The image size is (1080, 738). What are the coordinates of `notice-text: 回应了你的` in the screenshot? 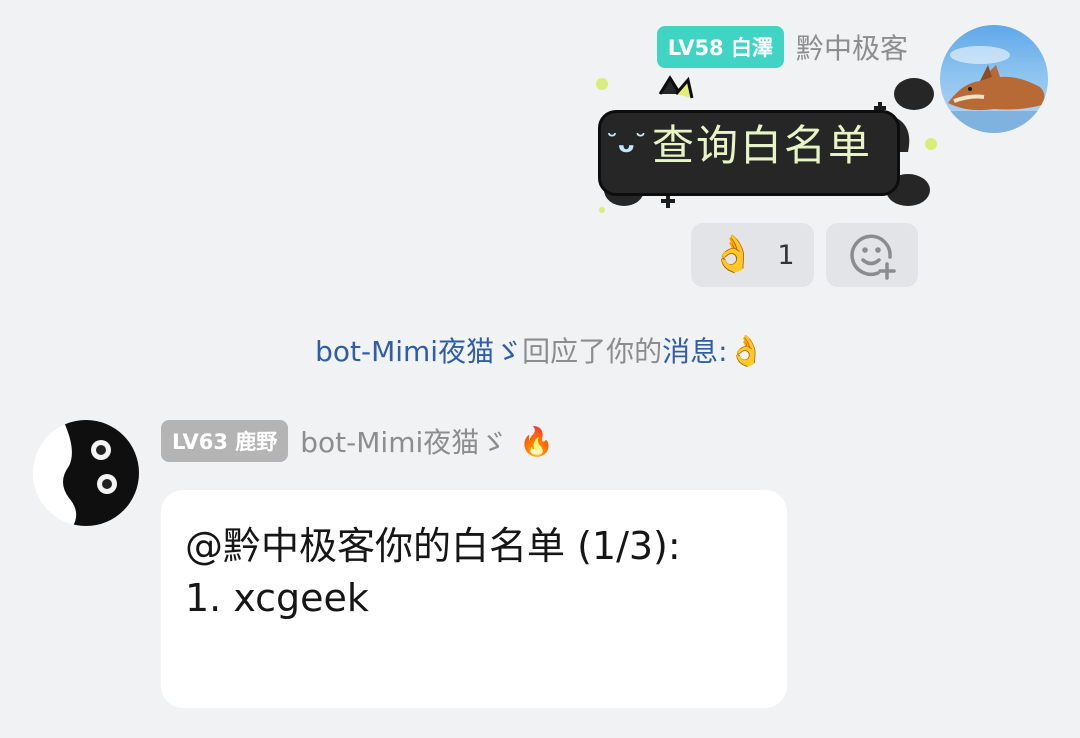 It's located at (592, 351).